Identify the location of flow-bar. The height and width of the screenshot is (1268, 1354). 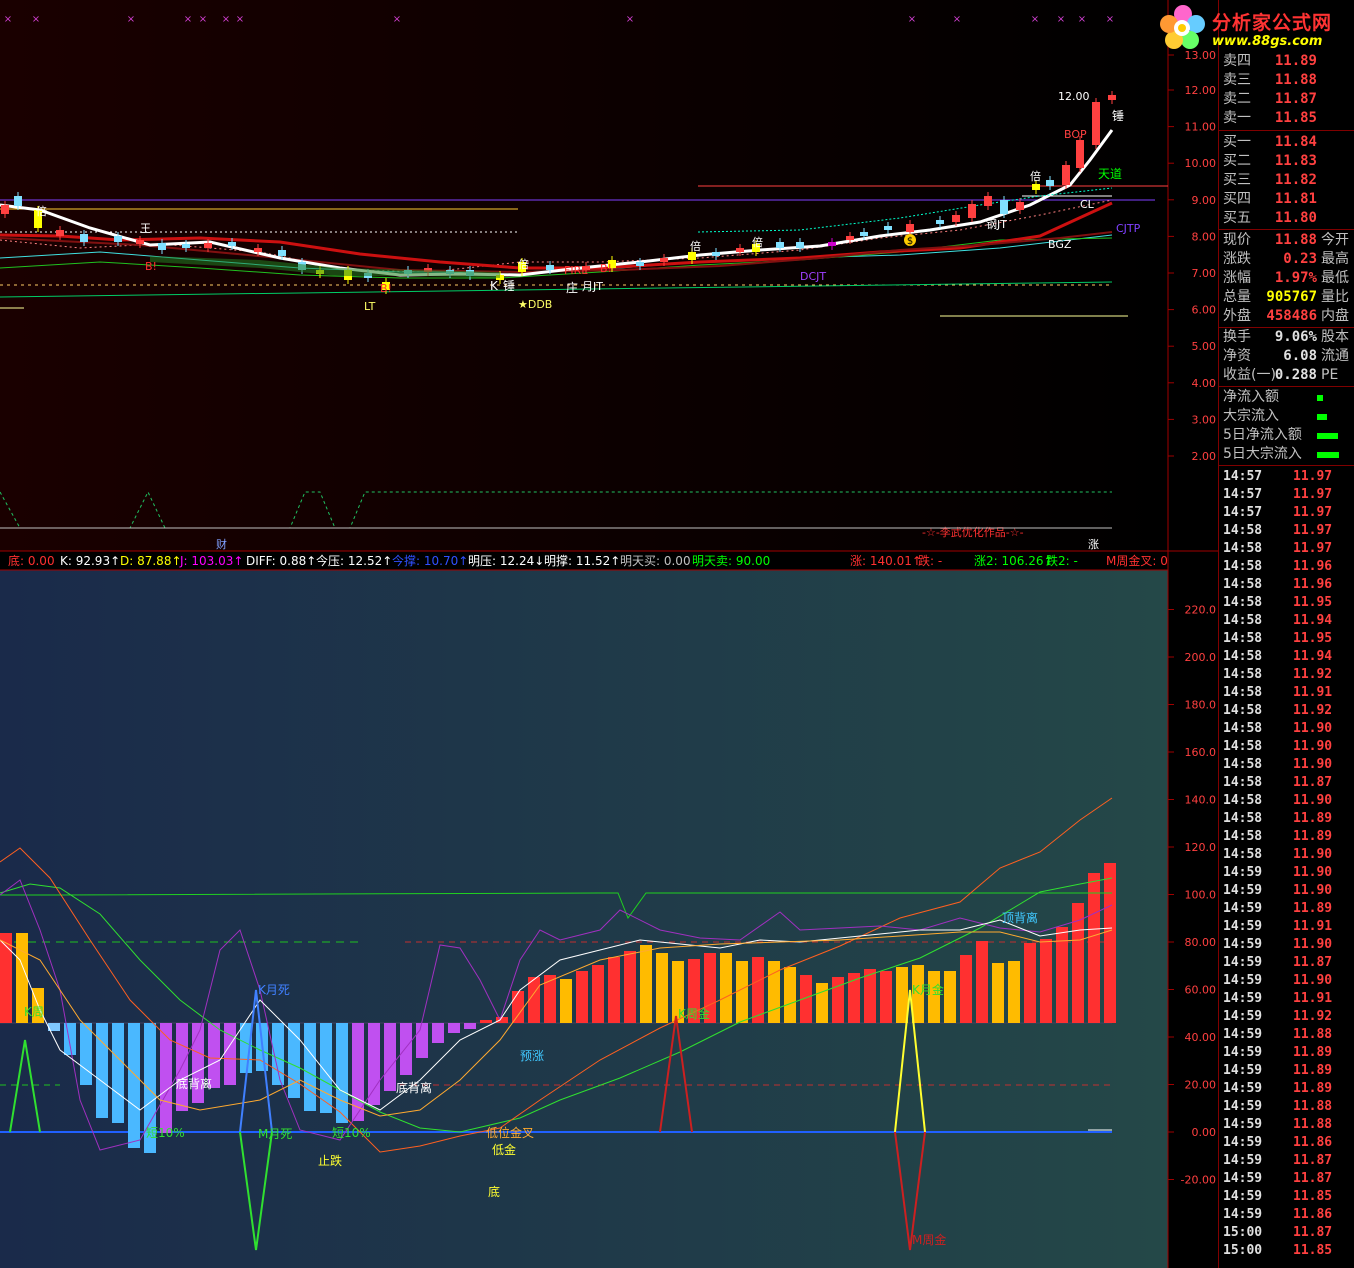
(1322, 417).